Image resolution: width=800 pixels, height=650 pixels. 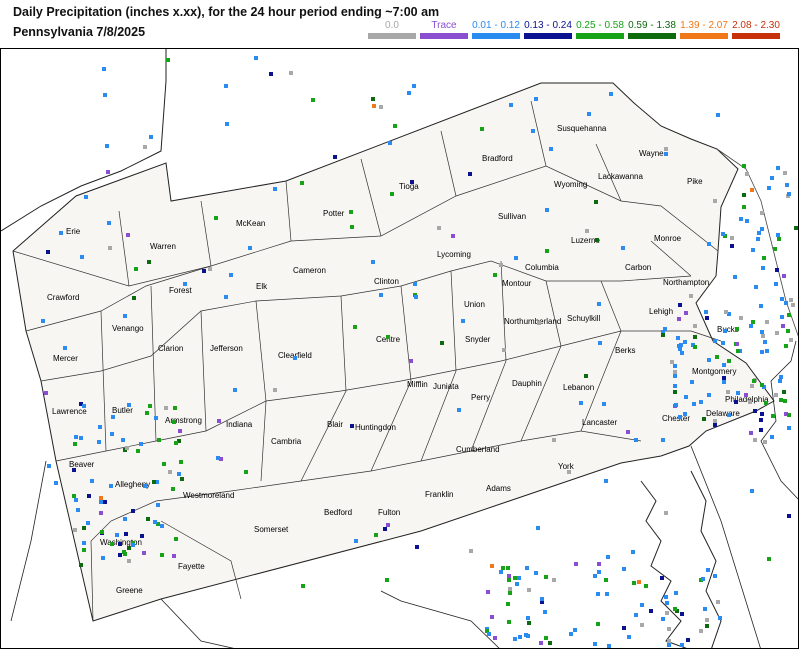 I want to click on legend-label: 0.13 - 0.24, so click(x=548, y=25).